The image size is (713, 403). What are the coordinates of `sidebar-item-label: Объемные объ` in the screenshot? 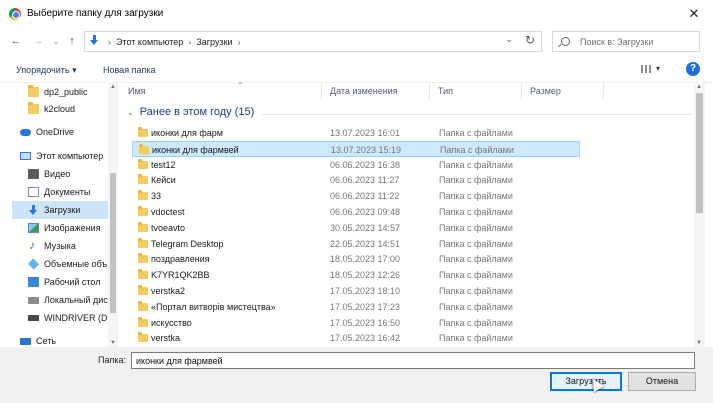 It's located at (76, 264).